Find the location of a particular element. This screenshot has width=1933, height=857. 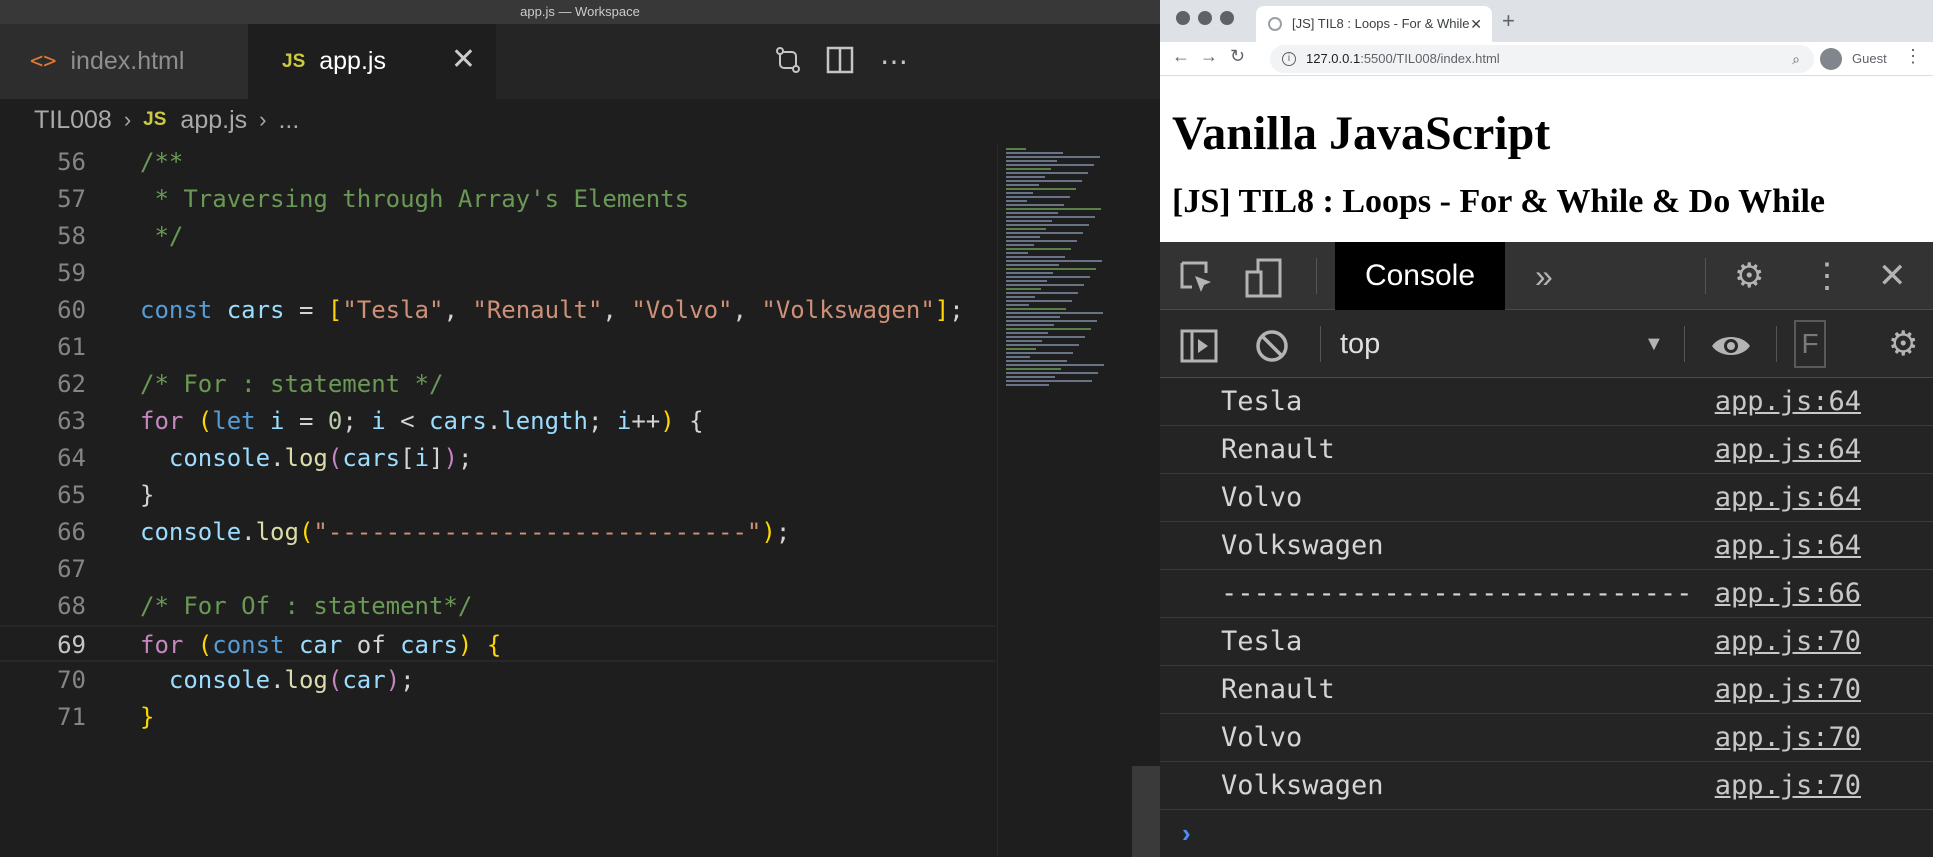

sidebar-toggle-icon is located at coordinates (1199, 344).